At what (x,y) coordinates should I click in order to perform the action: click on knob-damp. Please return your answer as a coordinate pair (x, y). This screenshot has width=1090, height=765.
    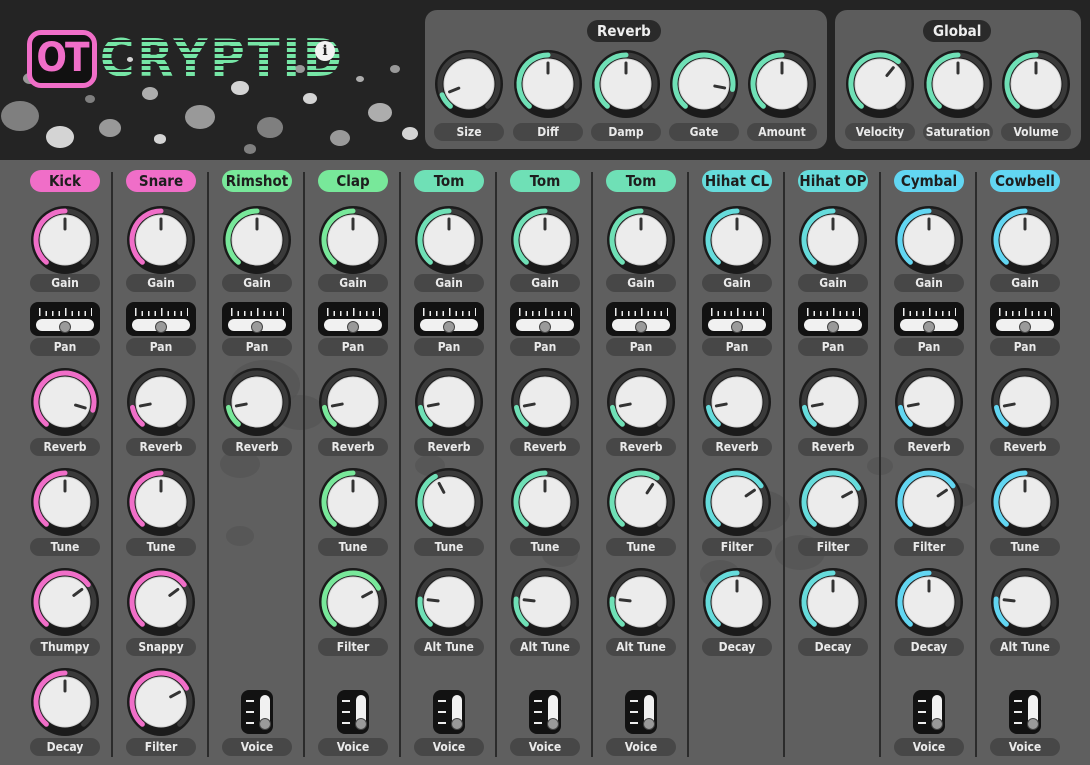
    Looking at the image, I should click on (626, 84).